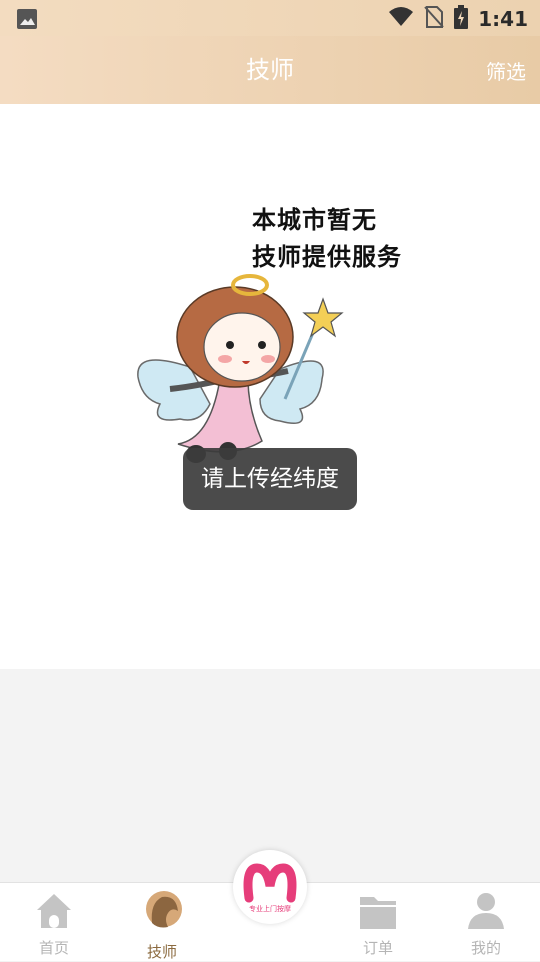 The width and height of the screenshot is (540, 962). Describe the element at coordinates (164, 909) in the screenshot. I see `technician-icon` at that location.